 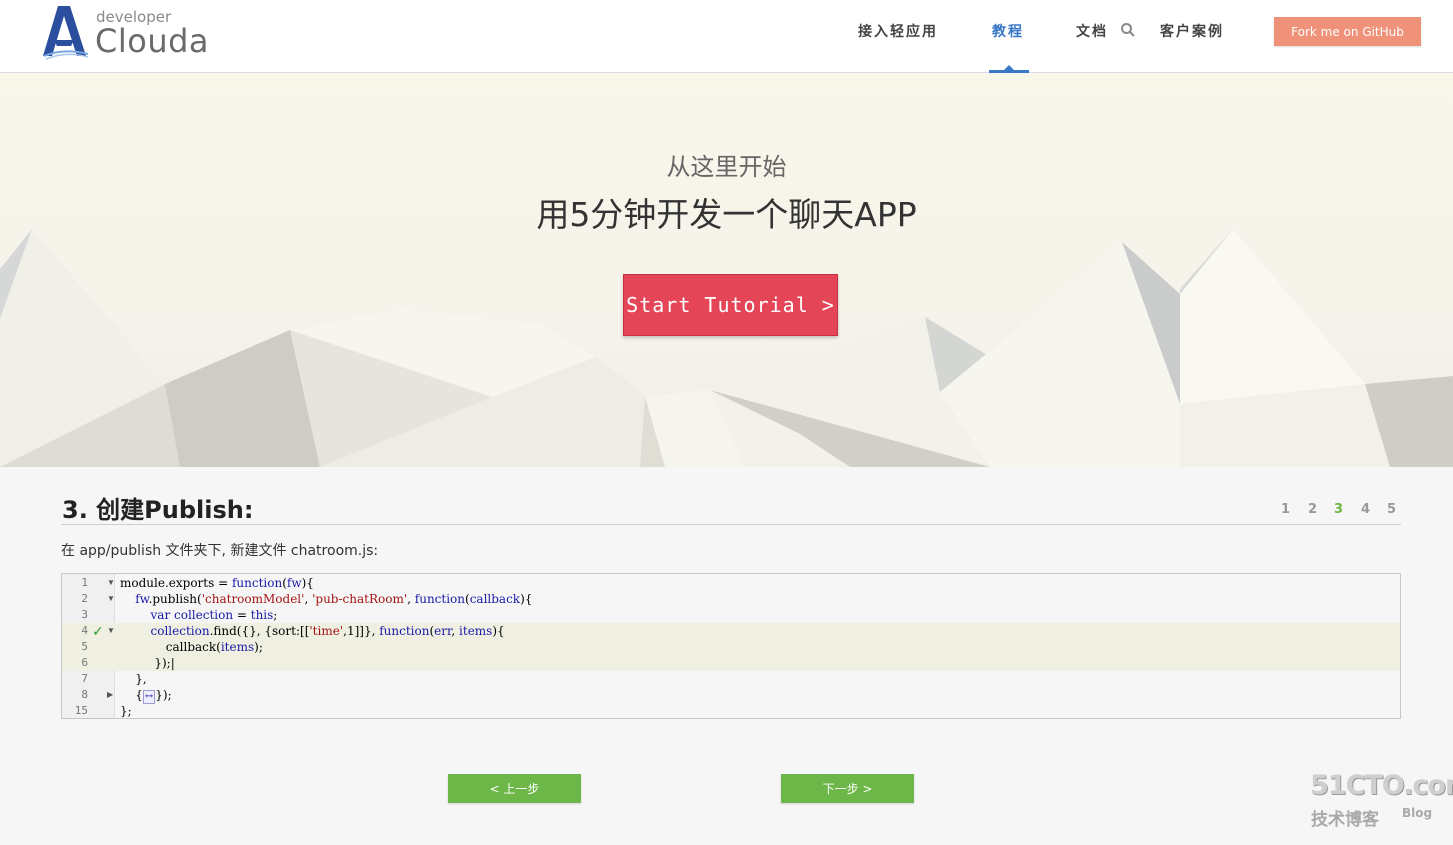 What do you see at coordinates (217, 583) in the screenshot?
I see `code-text: module.exports = function(fw){` at bounding box center [217, 583].